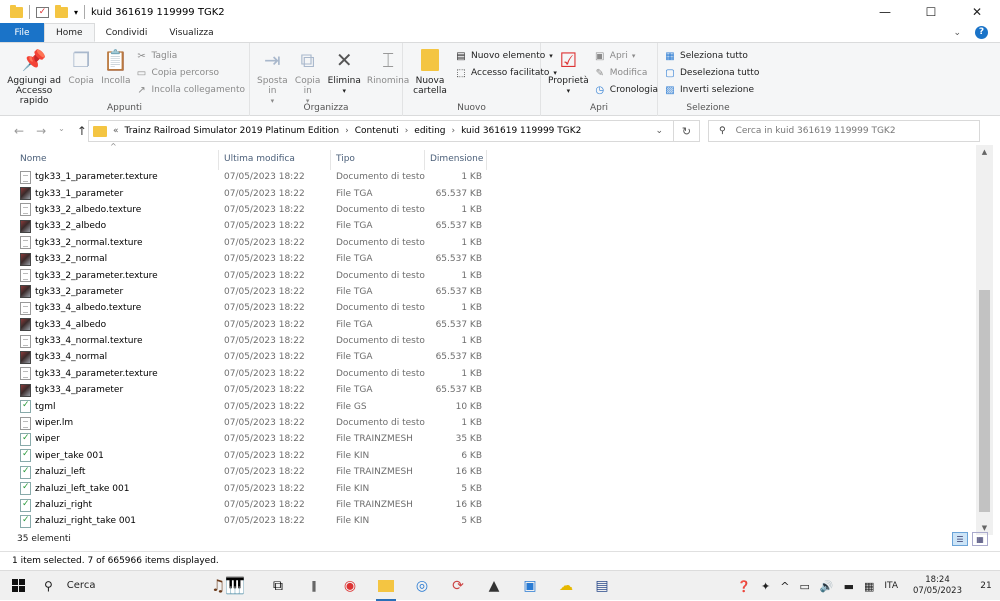  I want to click on chevron-down-icon: ⌄, so click(659, 131).